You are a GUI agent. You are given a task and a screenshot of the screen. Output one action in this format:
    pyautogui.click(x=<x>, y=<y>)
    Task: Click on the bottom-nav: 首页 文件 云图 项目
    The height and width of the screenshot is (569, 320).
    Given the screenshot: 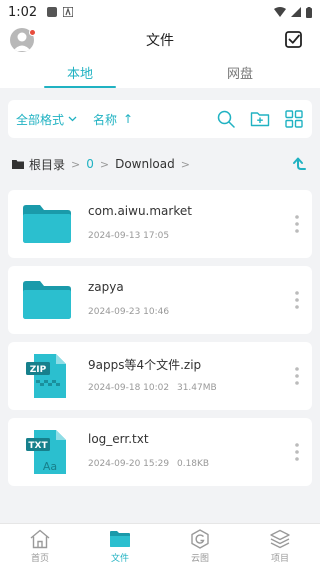 What is the action you would take?
    pyautogui.click(x=160, y=546)
    